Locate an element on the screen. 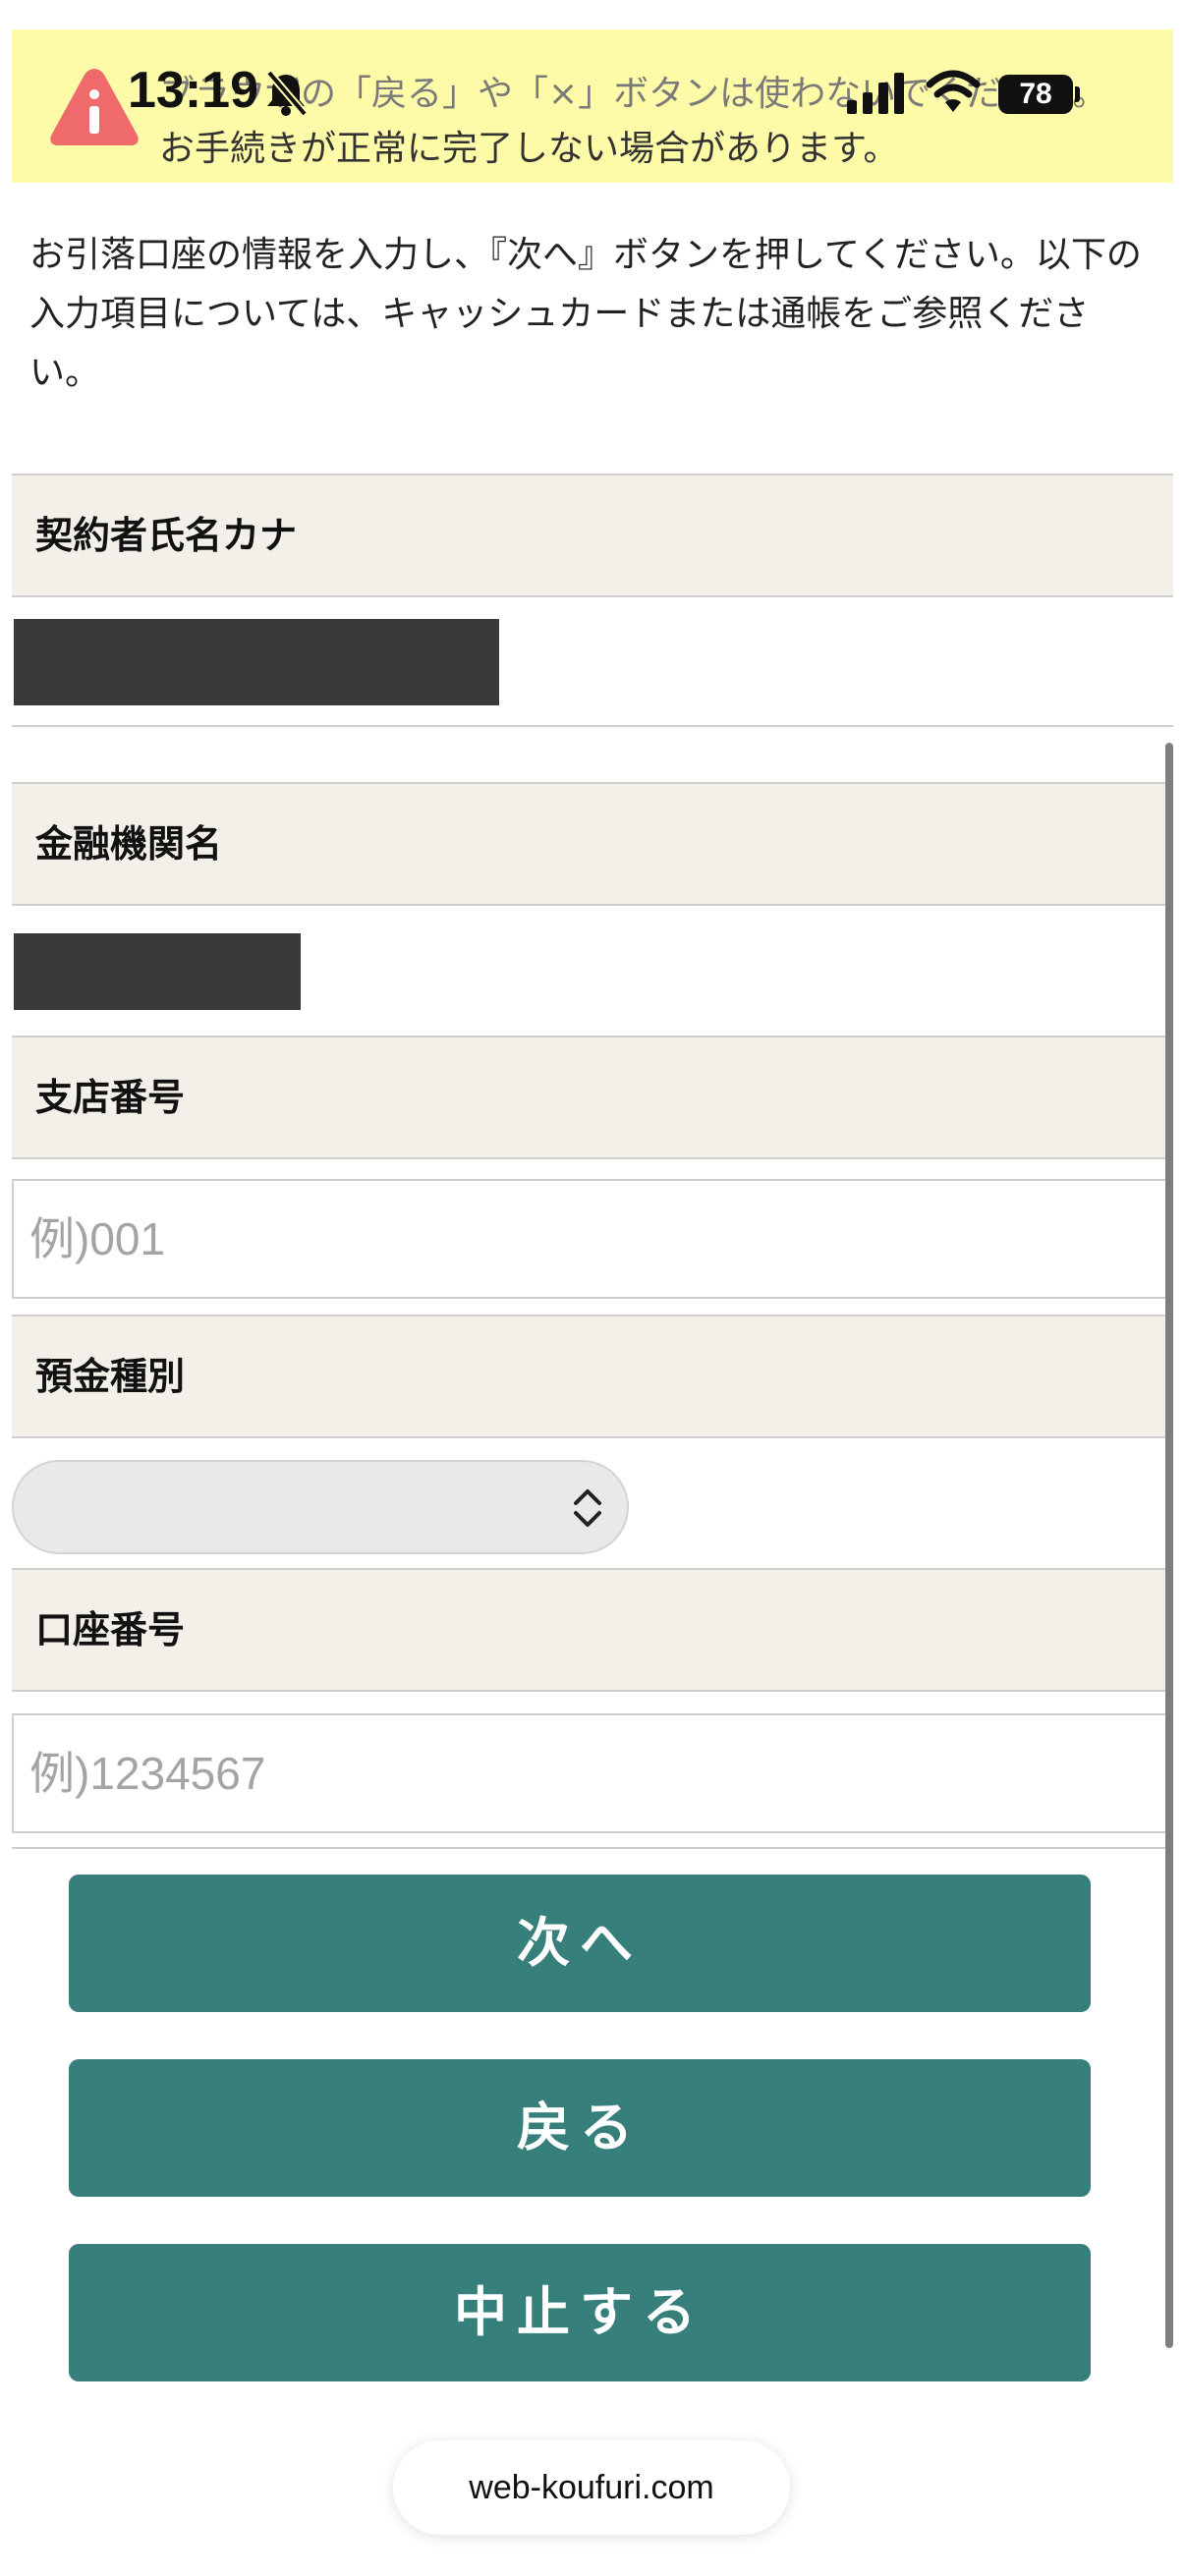 This screenshot has height=2576, width=1185. chevron-updown-icon is located at coordinates (588, 1508).